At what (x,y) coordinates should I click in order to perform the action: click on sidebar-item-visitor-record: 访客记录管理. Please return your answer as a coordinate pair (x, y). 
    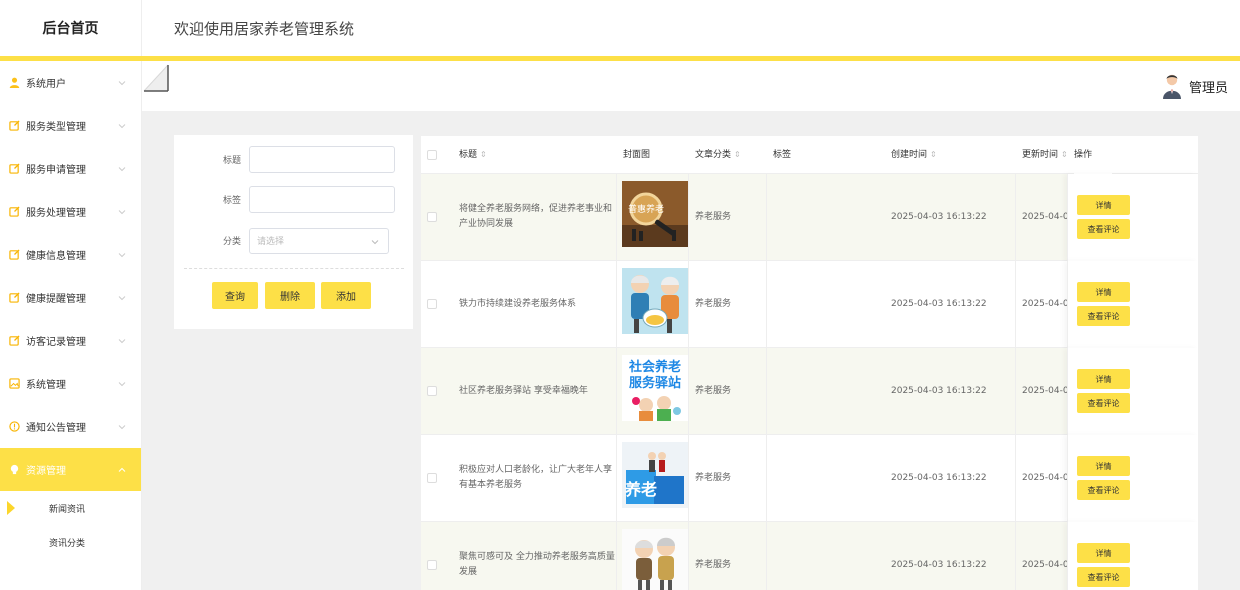
    Looking at the image, I should click on (70, 340).